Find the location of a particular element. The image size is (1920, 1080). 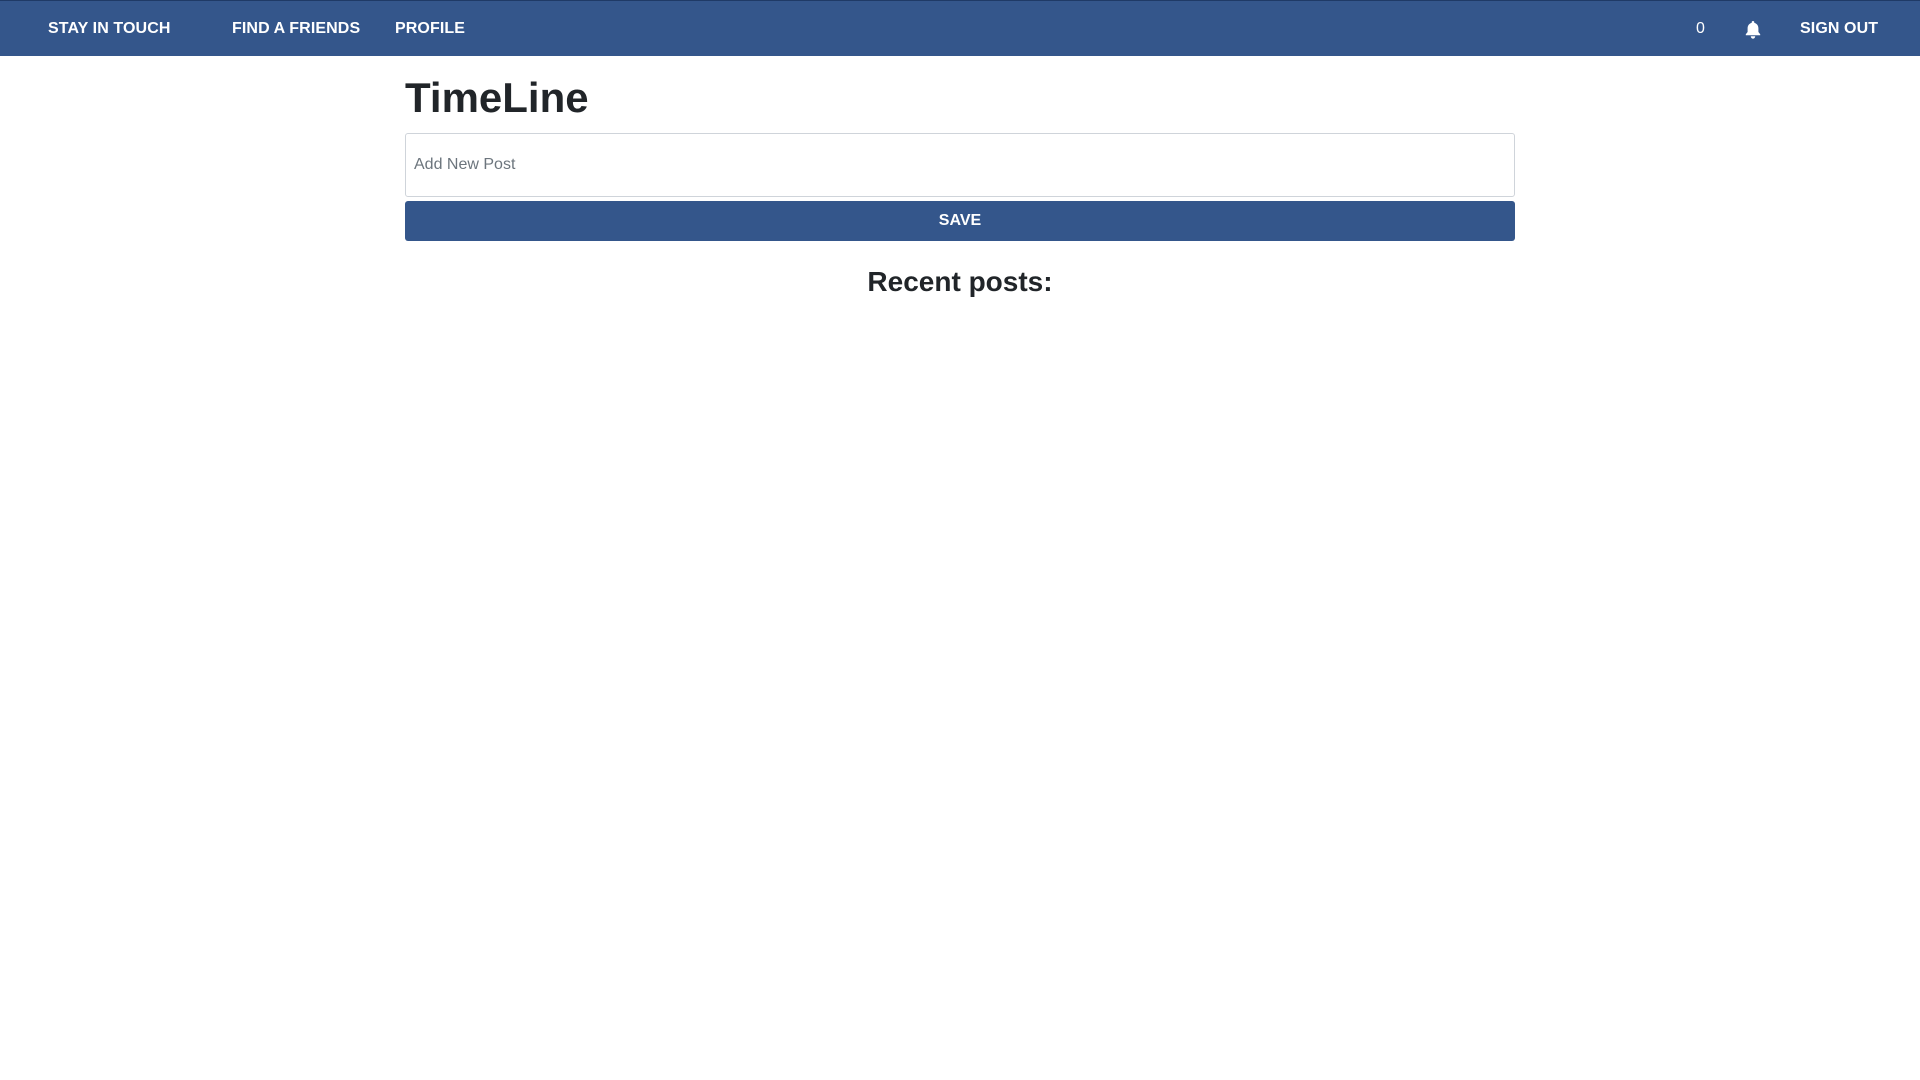

brand-link: STAY IN TOUCH is located at coordinates (109, 29).